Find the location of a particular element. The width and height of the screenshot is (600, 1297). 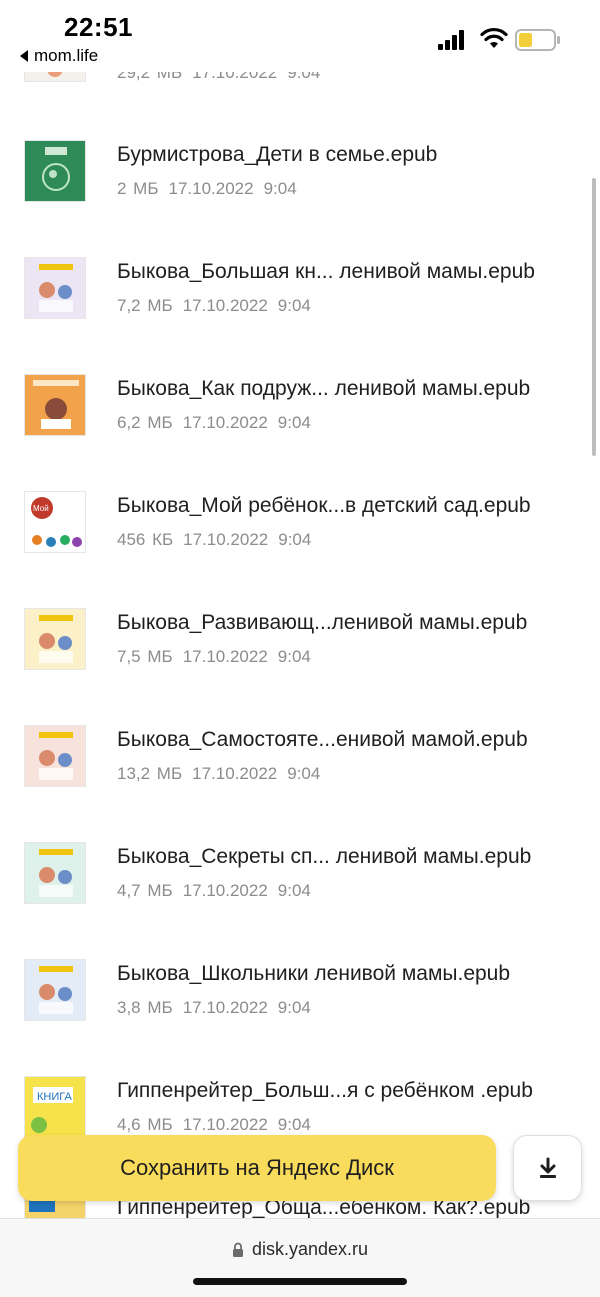

file-size: 6,2 МБ is located at coordinates (145, 422).